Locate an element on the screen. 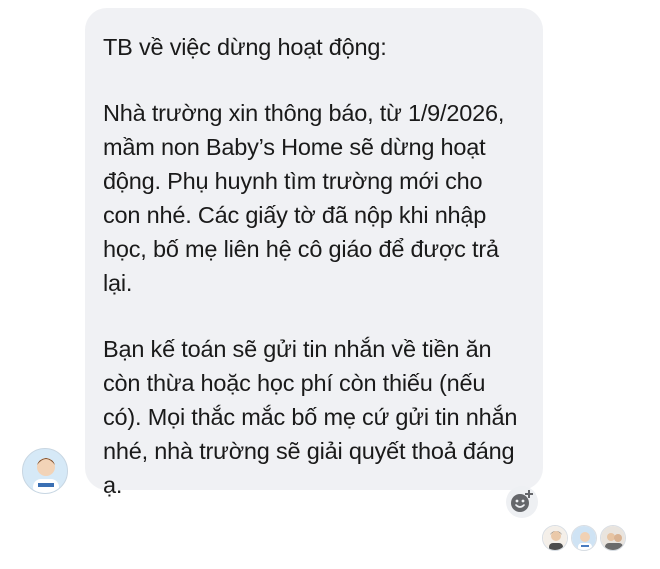 Image resolution: width=660 pixels, height=569 pixels. add-reaction-button is located at coordinates (522, 502).